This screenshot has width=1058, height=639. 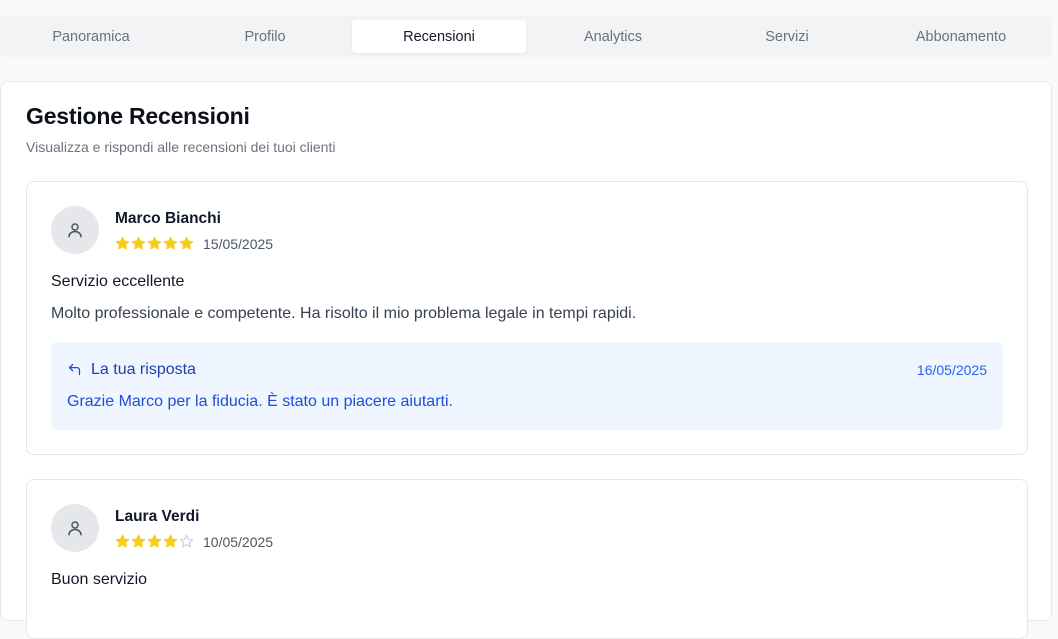 What do you see at coordinates (99, 579) in the screenshot?
I see `review-title: Buon servizio` at bounding box center [99, 579].